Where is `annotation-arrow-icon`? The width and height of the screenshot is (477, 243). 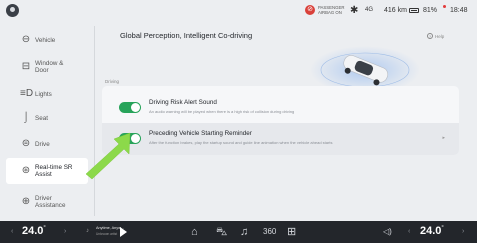 annotation-arrow-icon is located at coordinates (108, 156).